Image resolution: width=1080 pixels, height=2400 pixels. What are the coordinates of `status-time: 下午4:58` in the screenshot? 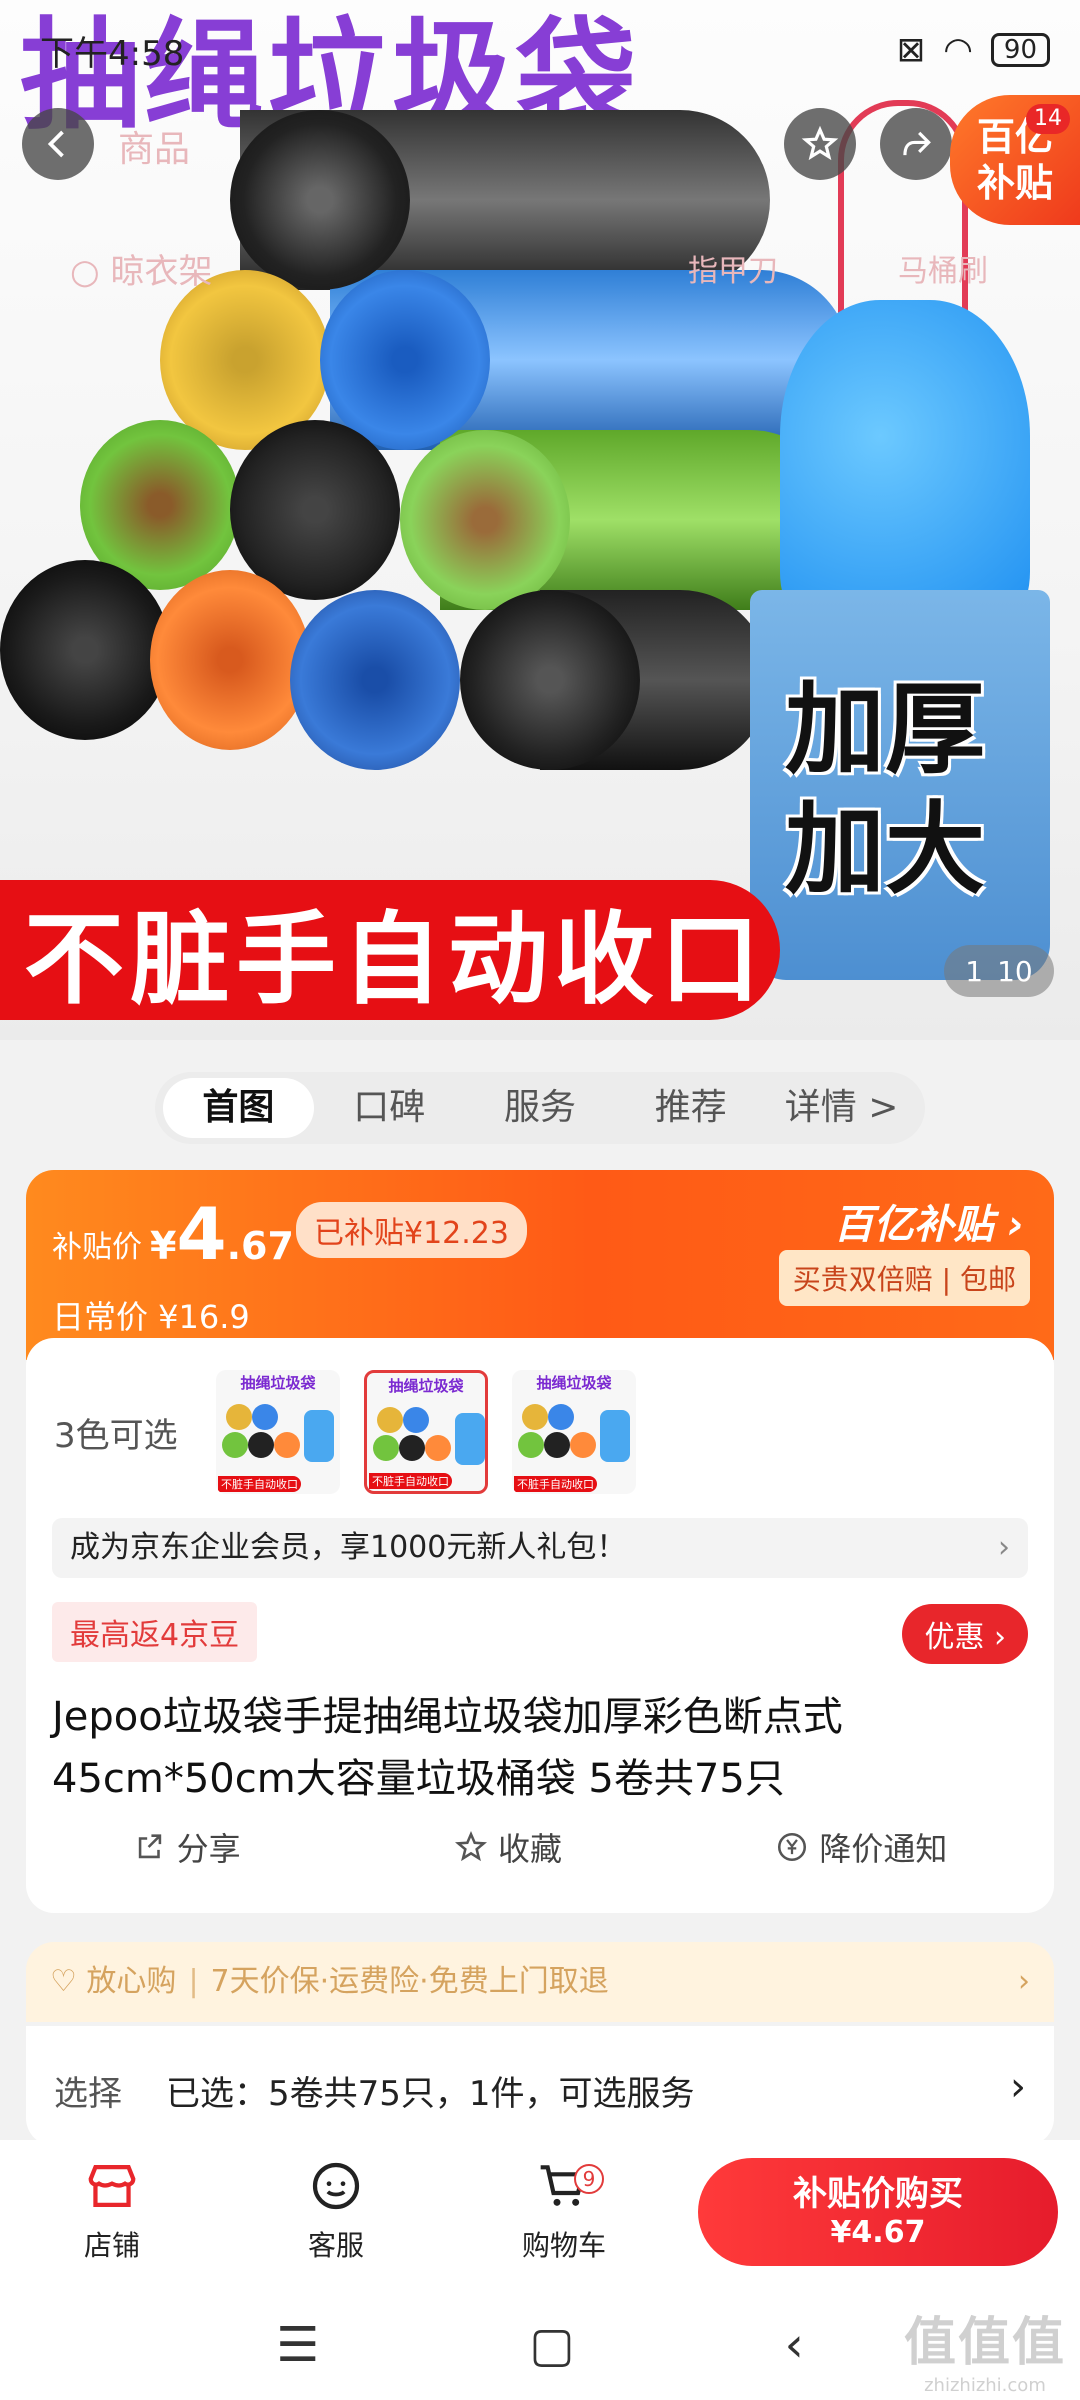 It's located at (112, 53).